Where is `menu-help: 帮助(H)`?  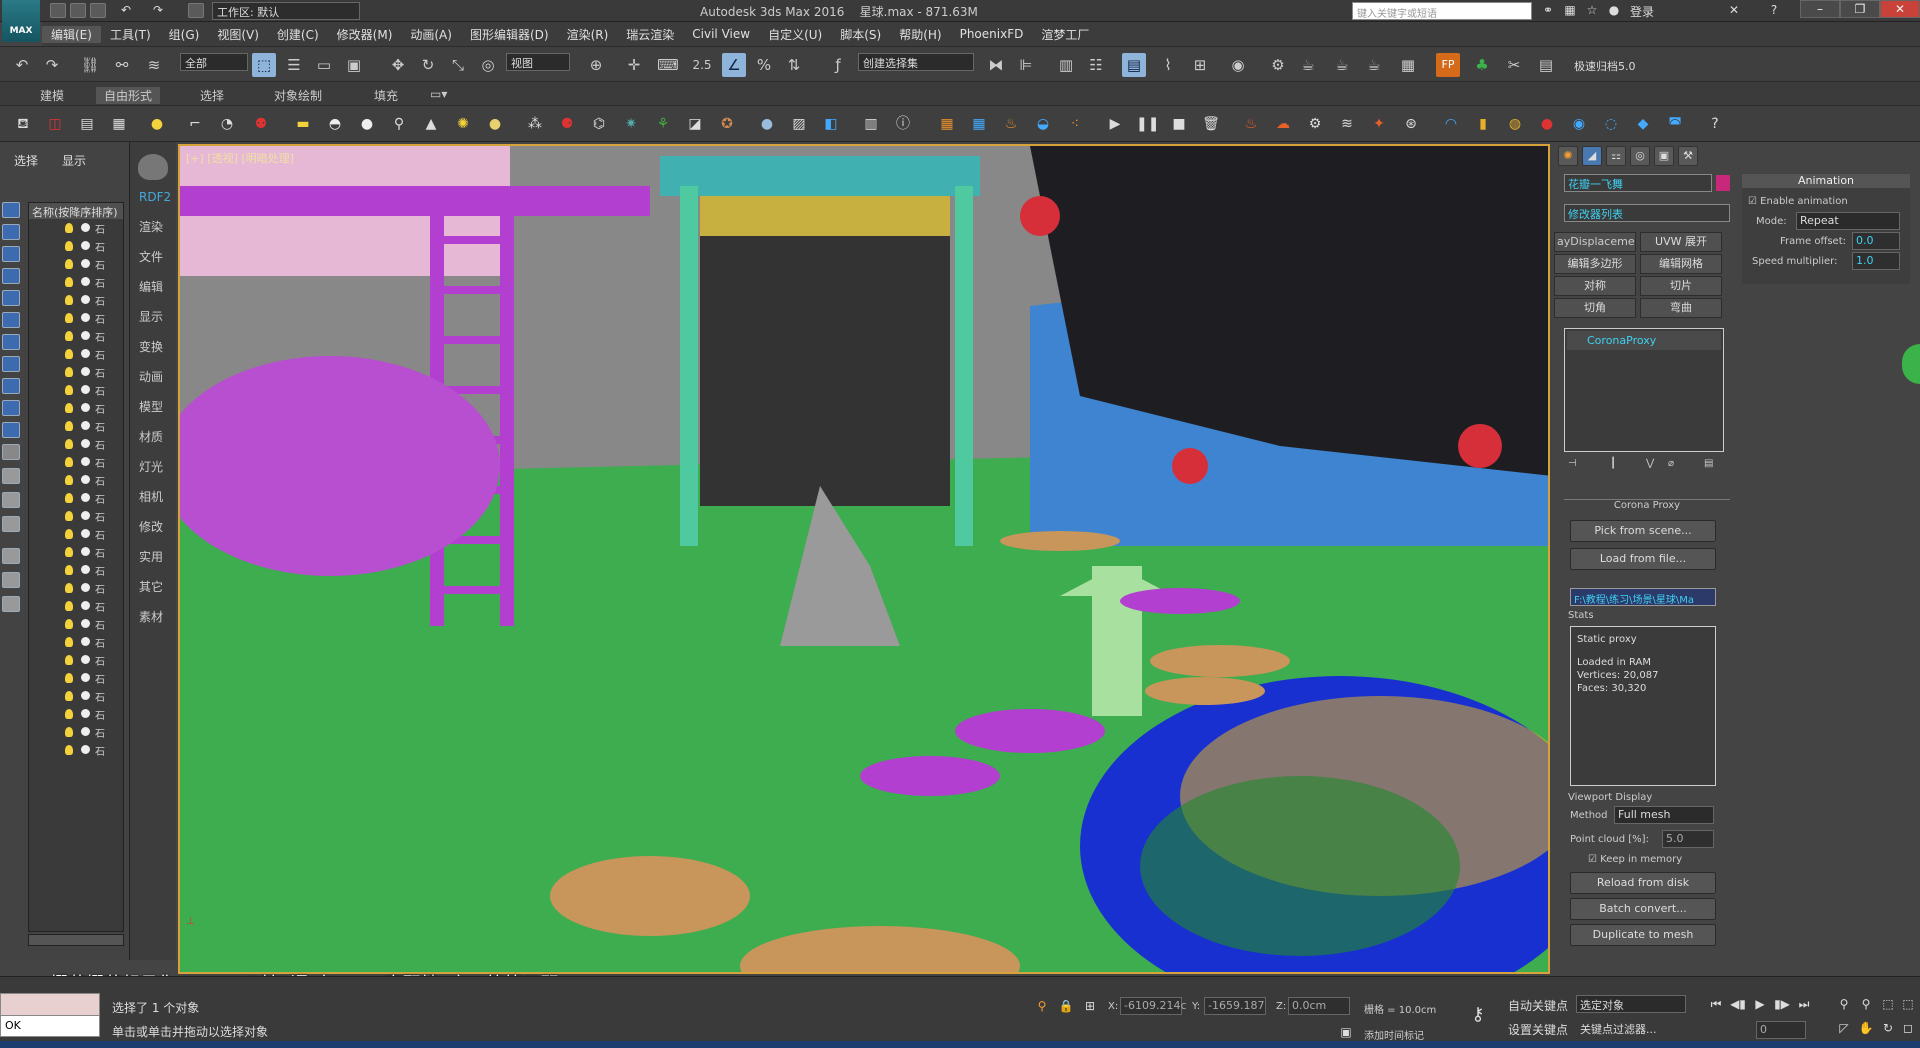 menu-help: 帮助(H) is located at coordinates (920, 34).